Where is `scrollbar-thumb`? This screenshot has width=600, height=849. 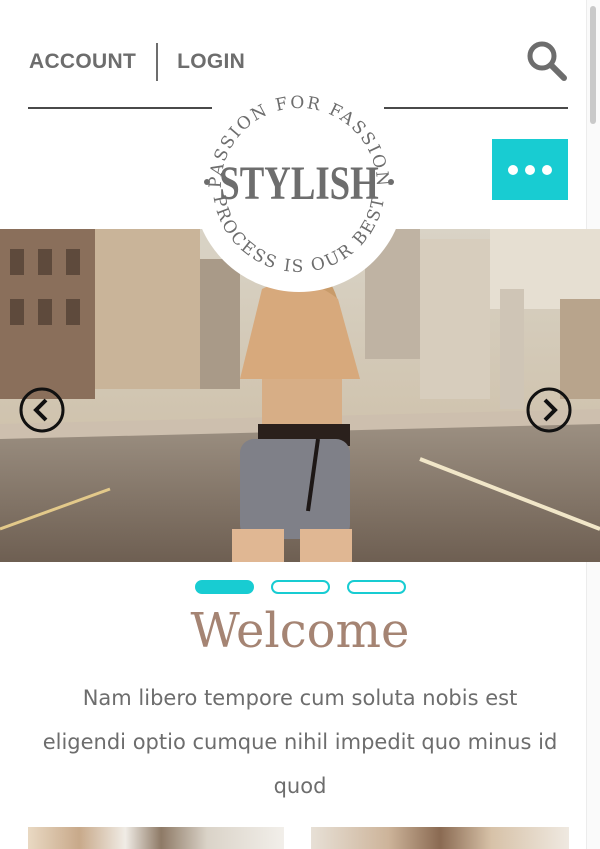 scrollbar-thumb is located at coordinates (593, 65).